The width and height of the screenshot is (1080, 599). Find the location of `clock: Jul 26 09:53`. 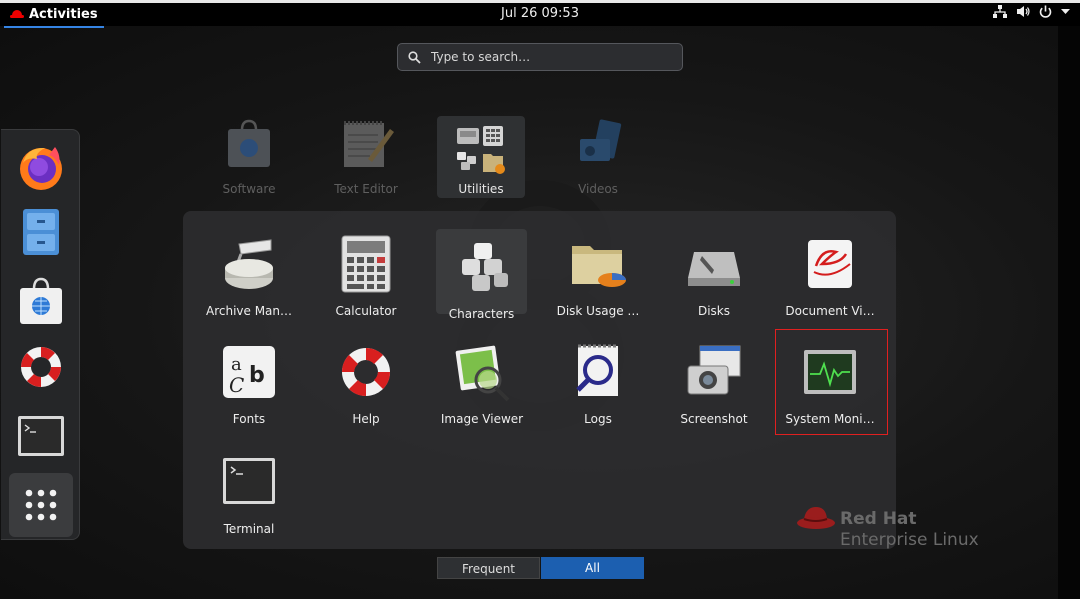

clock: Jul 26 09:53 is located at coordinates (540, 13).